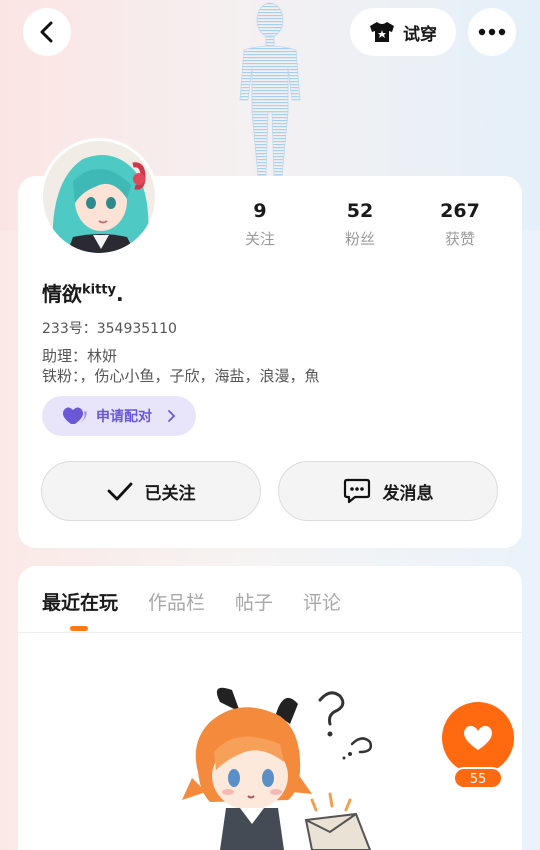  I want to click on chevron-right-icon, so click(172, 416).